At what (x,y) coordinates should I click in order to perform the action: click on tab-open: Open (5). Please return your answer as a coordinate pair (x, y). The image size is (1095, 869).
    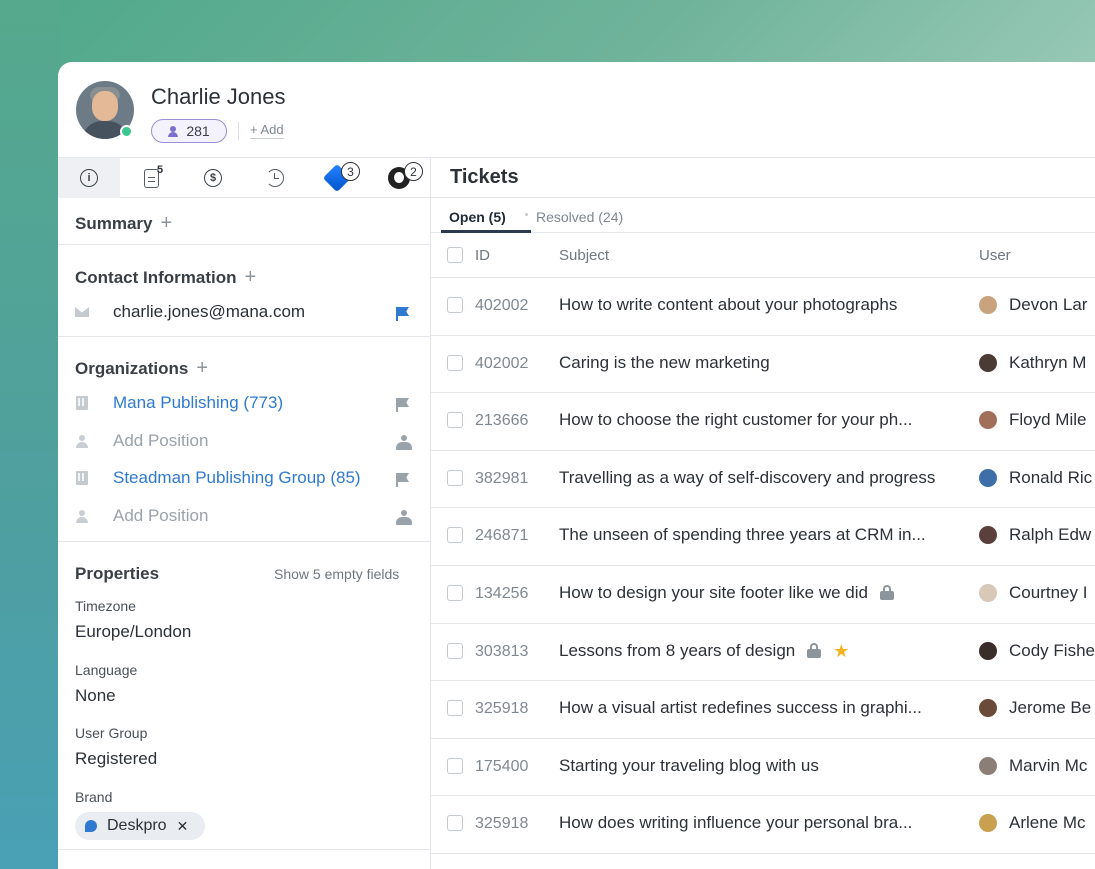
    Looking at the image, I should click on (477, 217).